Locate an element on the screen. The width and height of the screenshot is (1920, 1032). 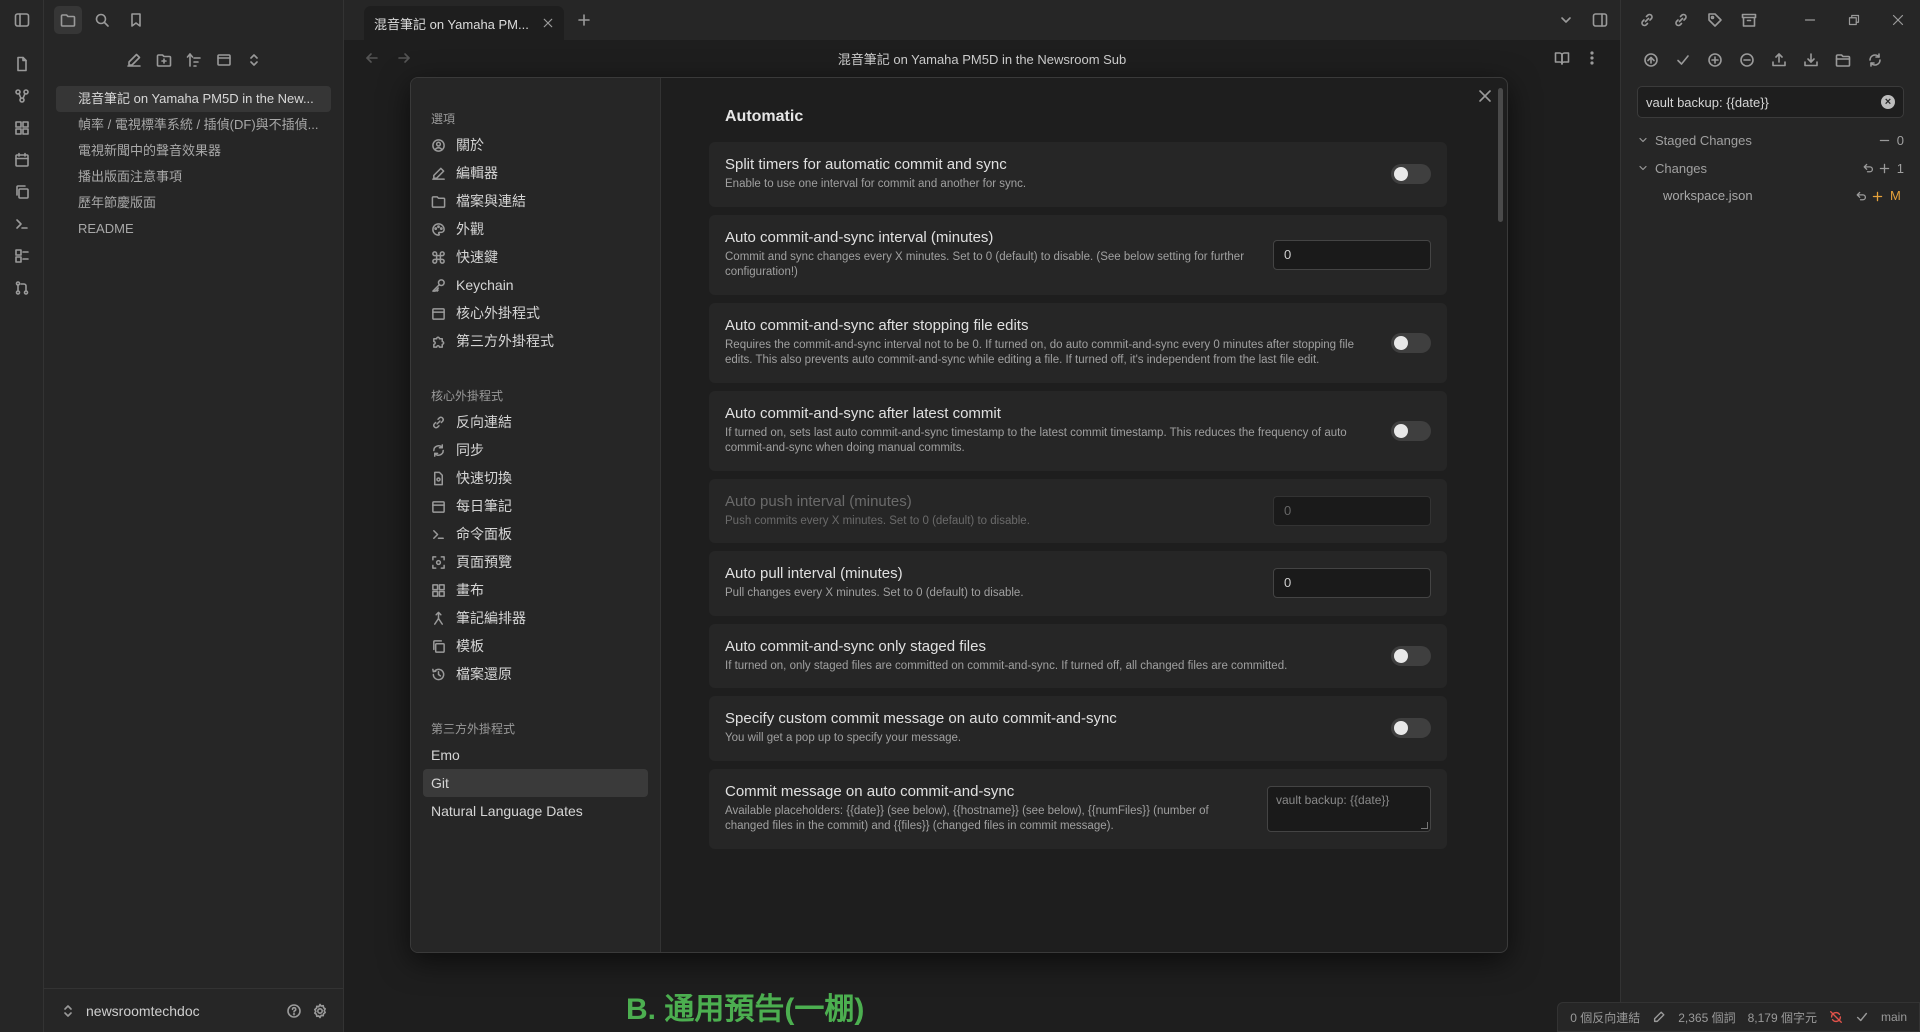
tab-bookmarks is located at coordinates (136, 20).